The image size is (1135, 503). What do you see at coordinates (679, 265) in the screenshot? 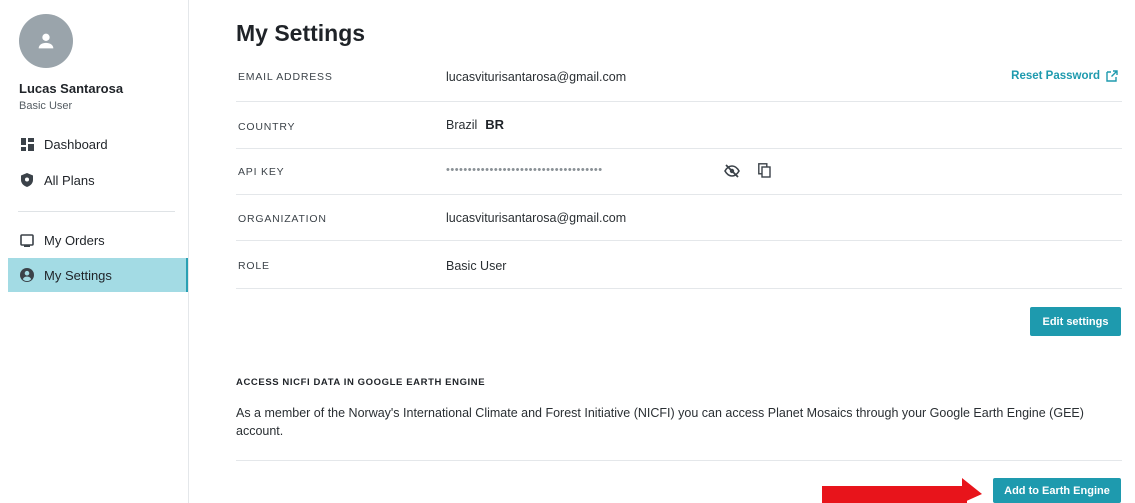
I see `role-row: ROLE Basic User` at bounding box center [679, 265].